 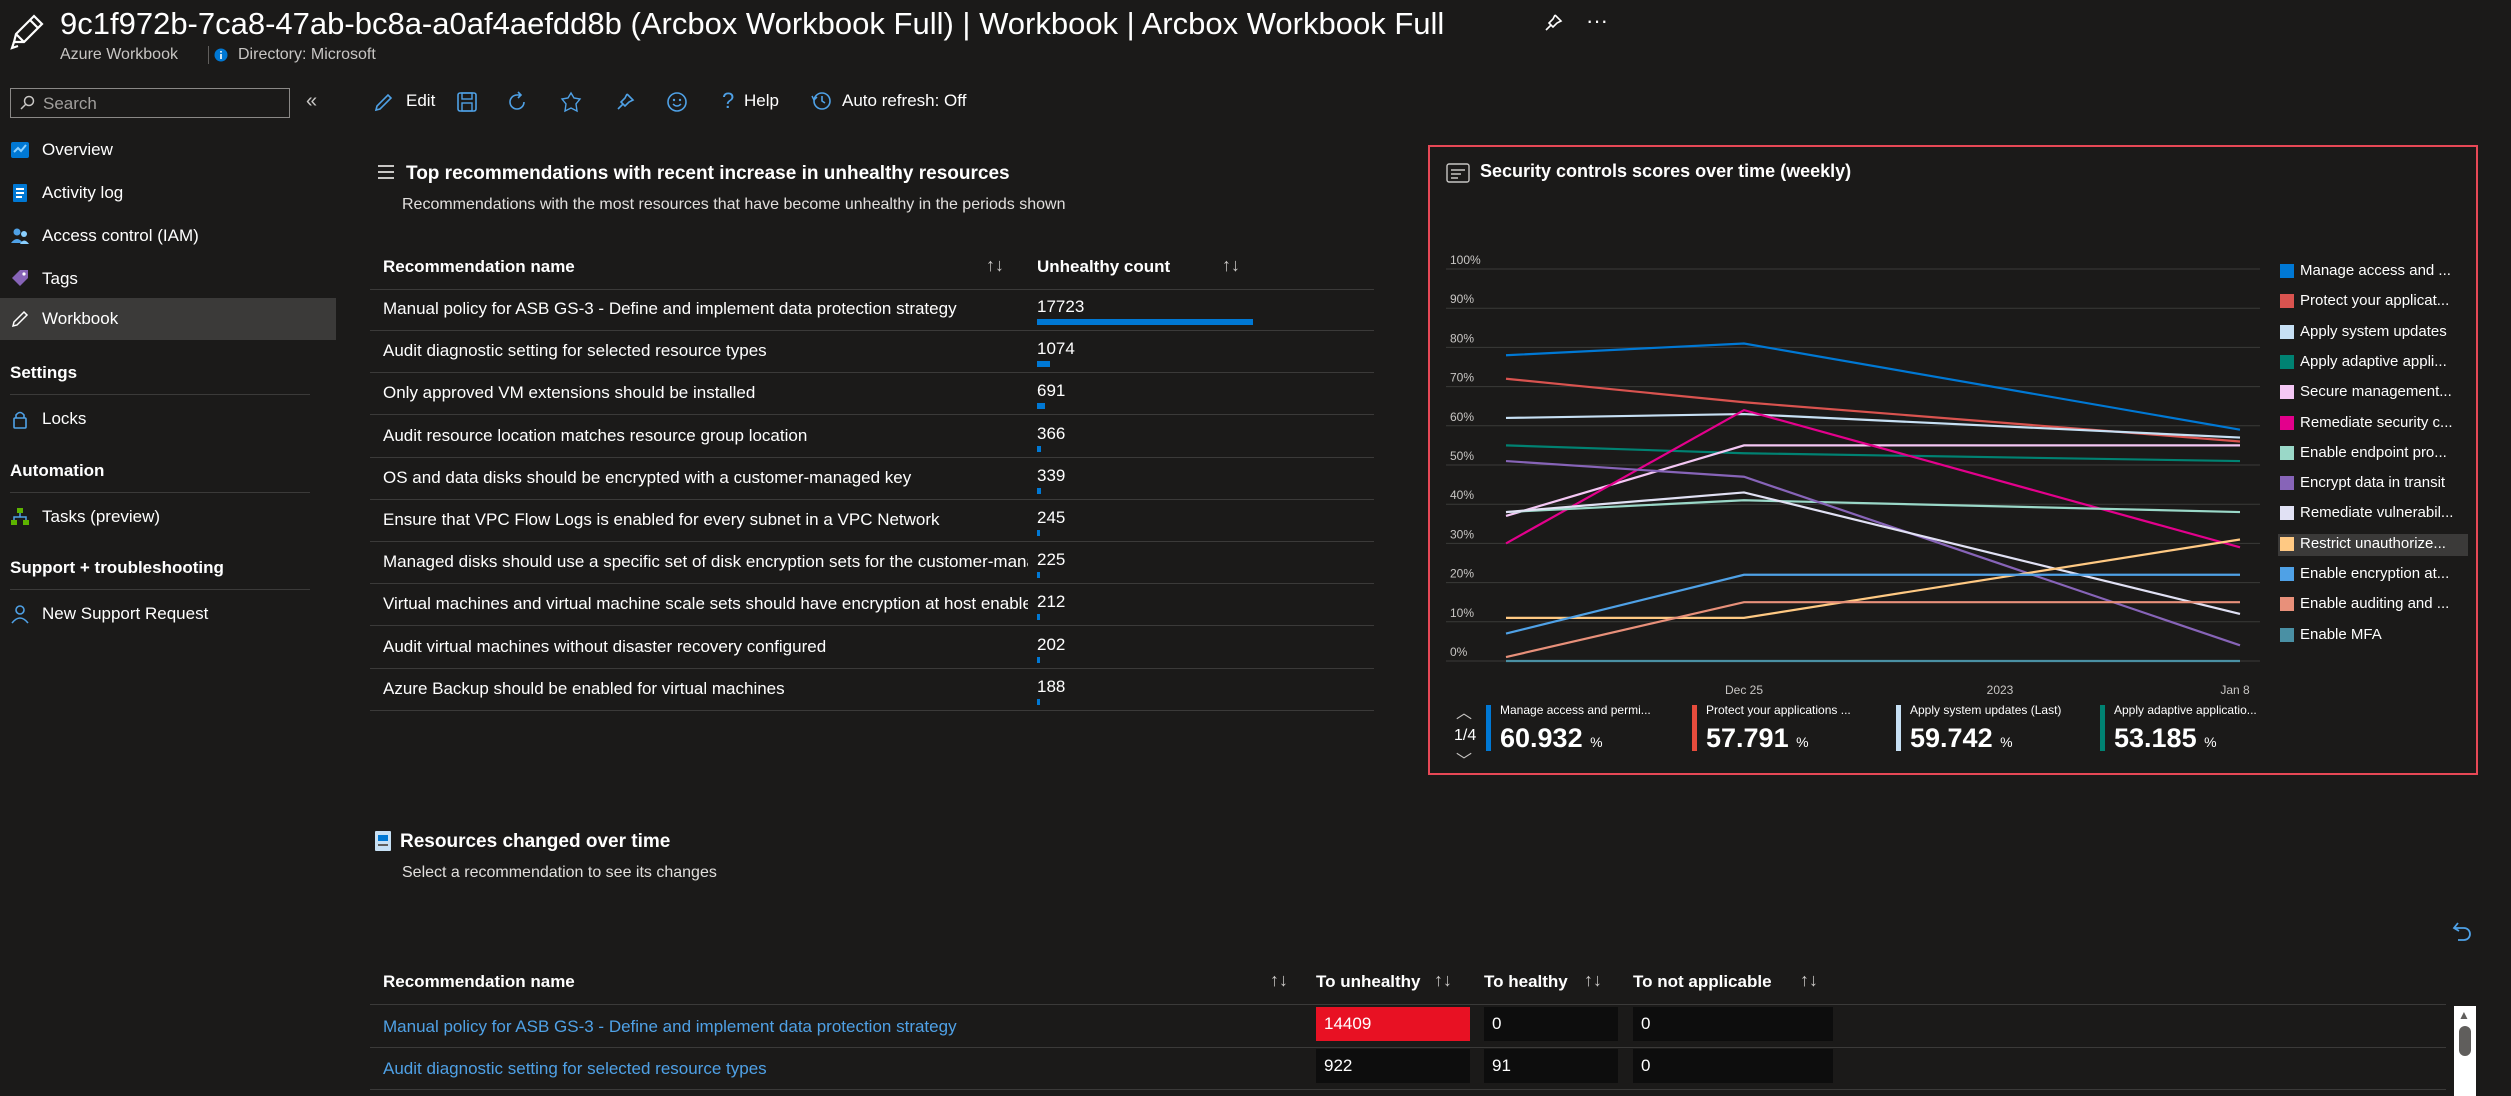 I want to click on sidebar-item-label: Tasks (preview), so click(x=101, y=516).